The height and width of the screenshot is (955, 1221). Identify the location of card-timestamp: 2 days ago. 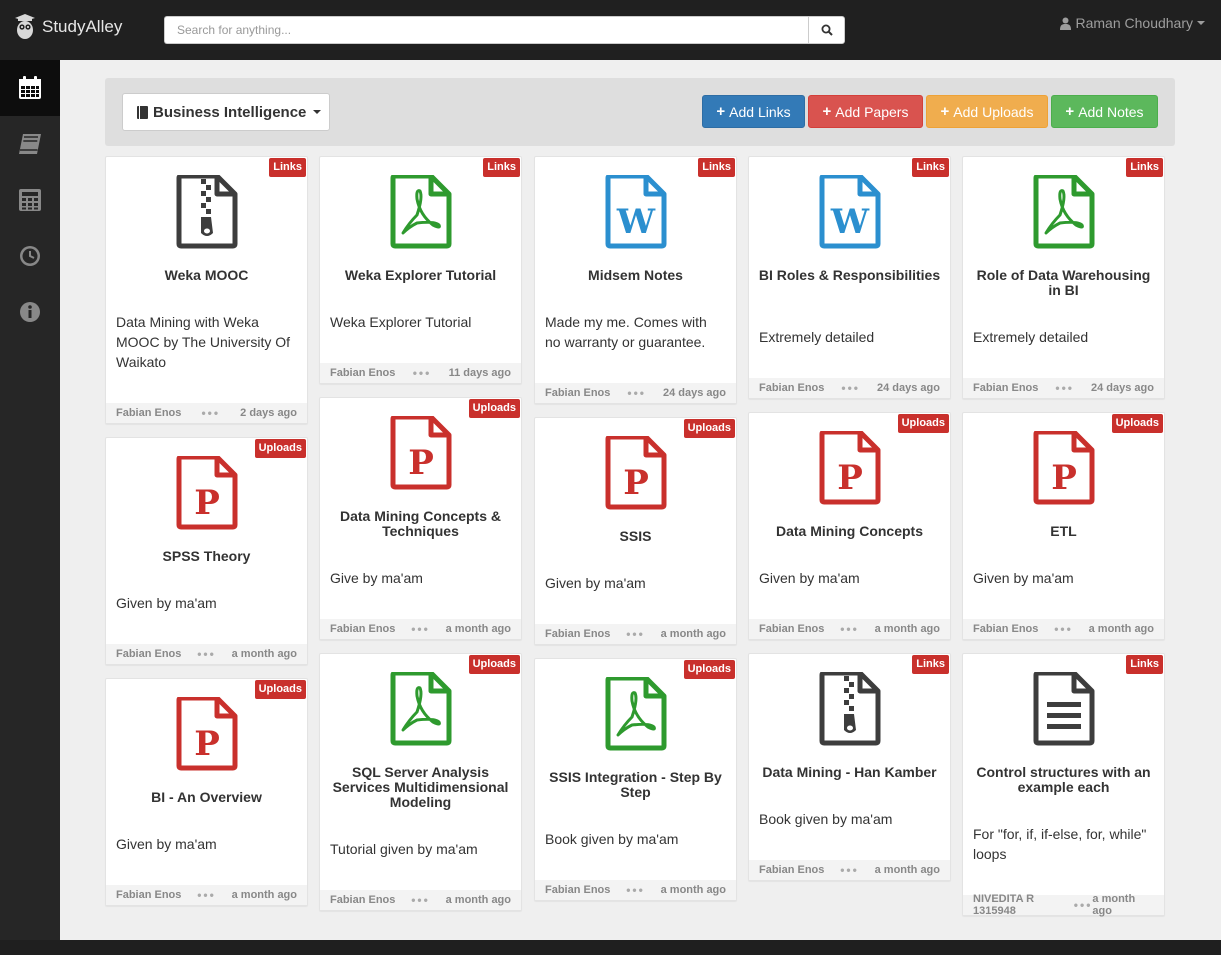
(268, 413).